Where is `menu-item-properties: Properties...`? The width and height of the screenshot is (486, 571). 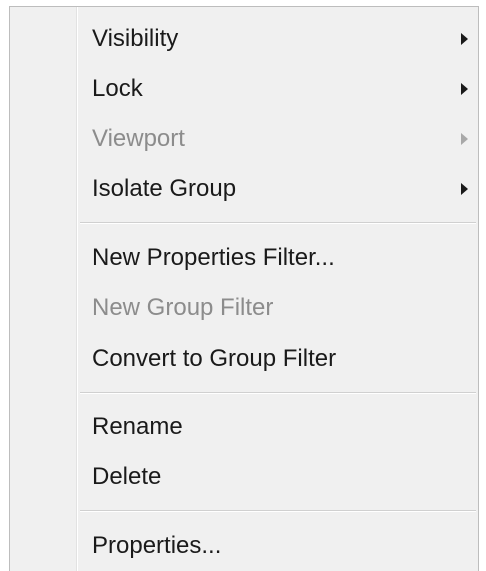
menu-item-properties: Properties... is located at coordinates (244, 546).